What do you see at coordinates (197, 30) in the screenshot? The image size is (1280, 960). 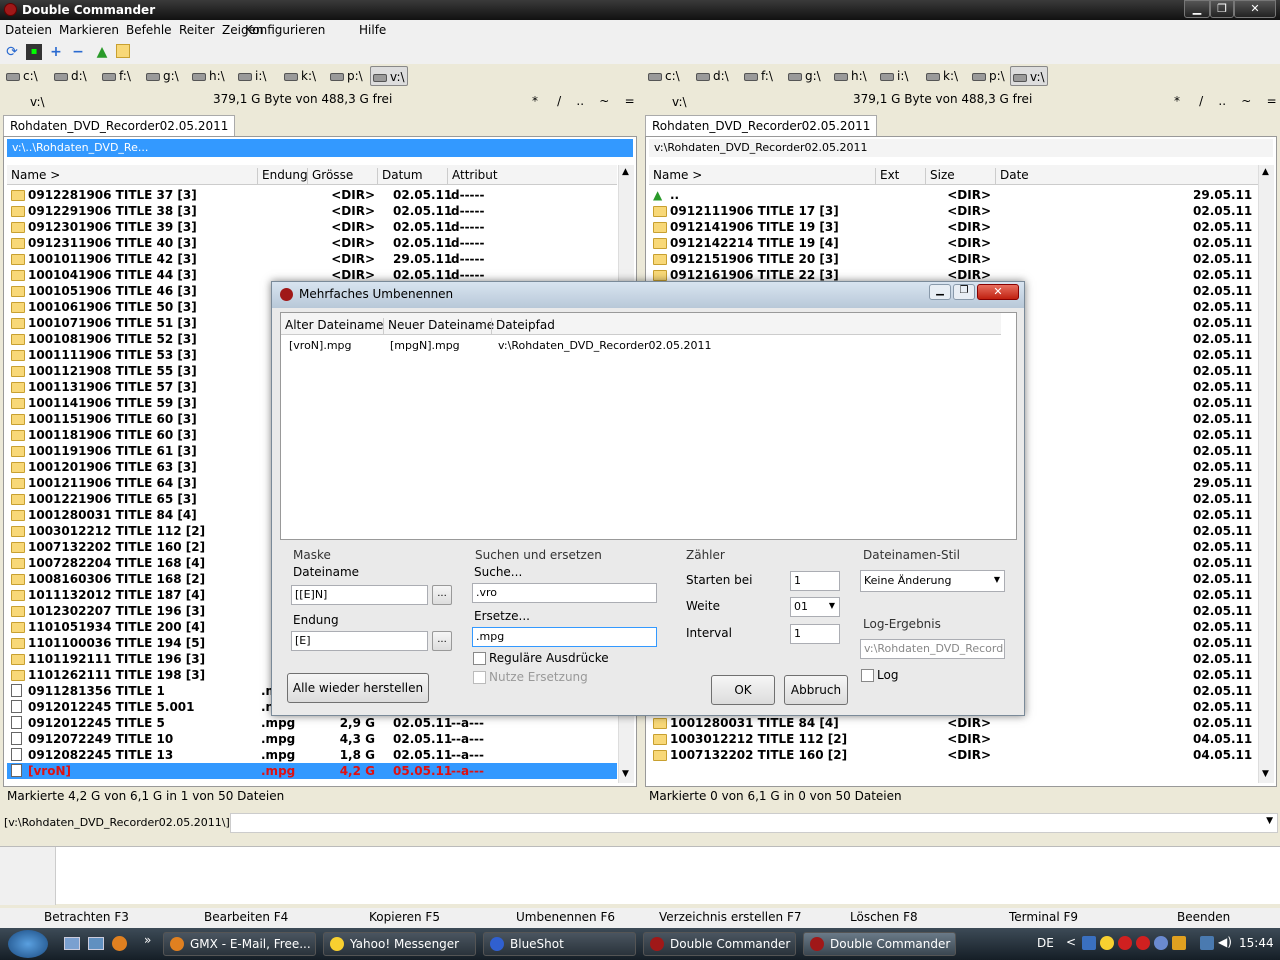 I see `menu-reiter: Reiter` at bounding box center [197, 30].